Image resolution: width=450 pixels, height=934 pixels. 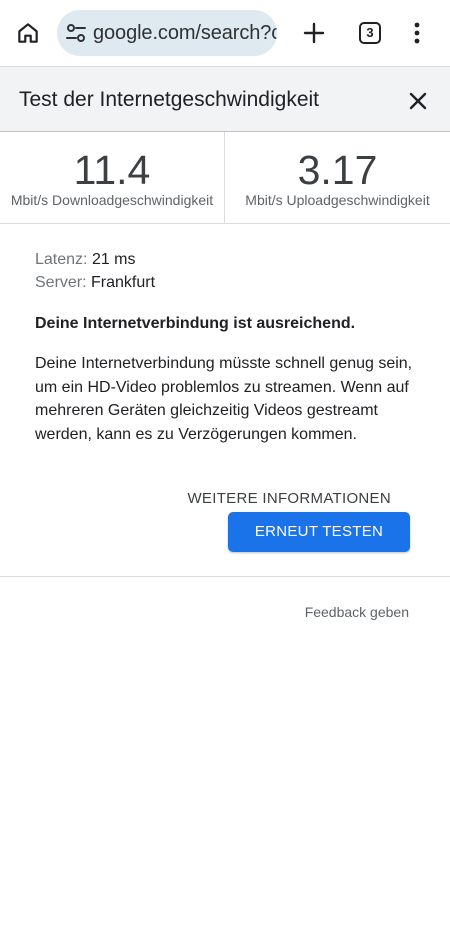 I want to click on upload-label: Mbit/s Uploadgeschwindigkeit, so click(x=337, y=200).